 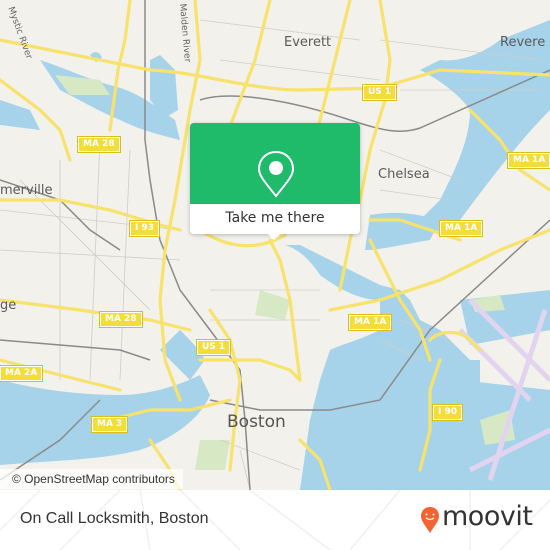 What do you see at coordinates (114, 518) in the screenshot?
I see `place-name: On Call Locksmith, Boston` at bounding box center [114, 518].